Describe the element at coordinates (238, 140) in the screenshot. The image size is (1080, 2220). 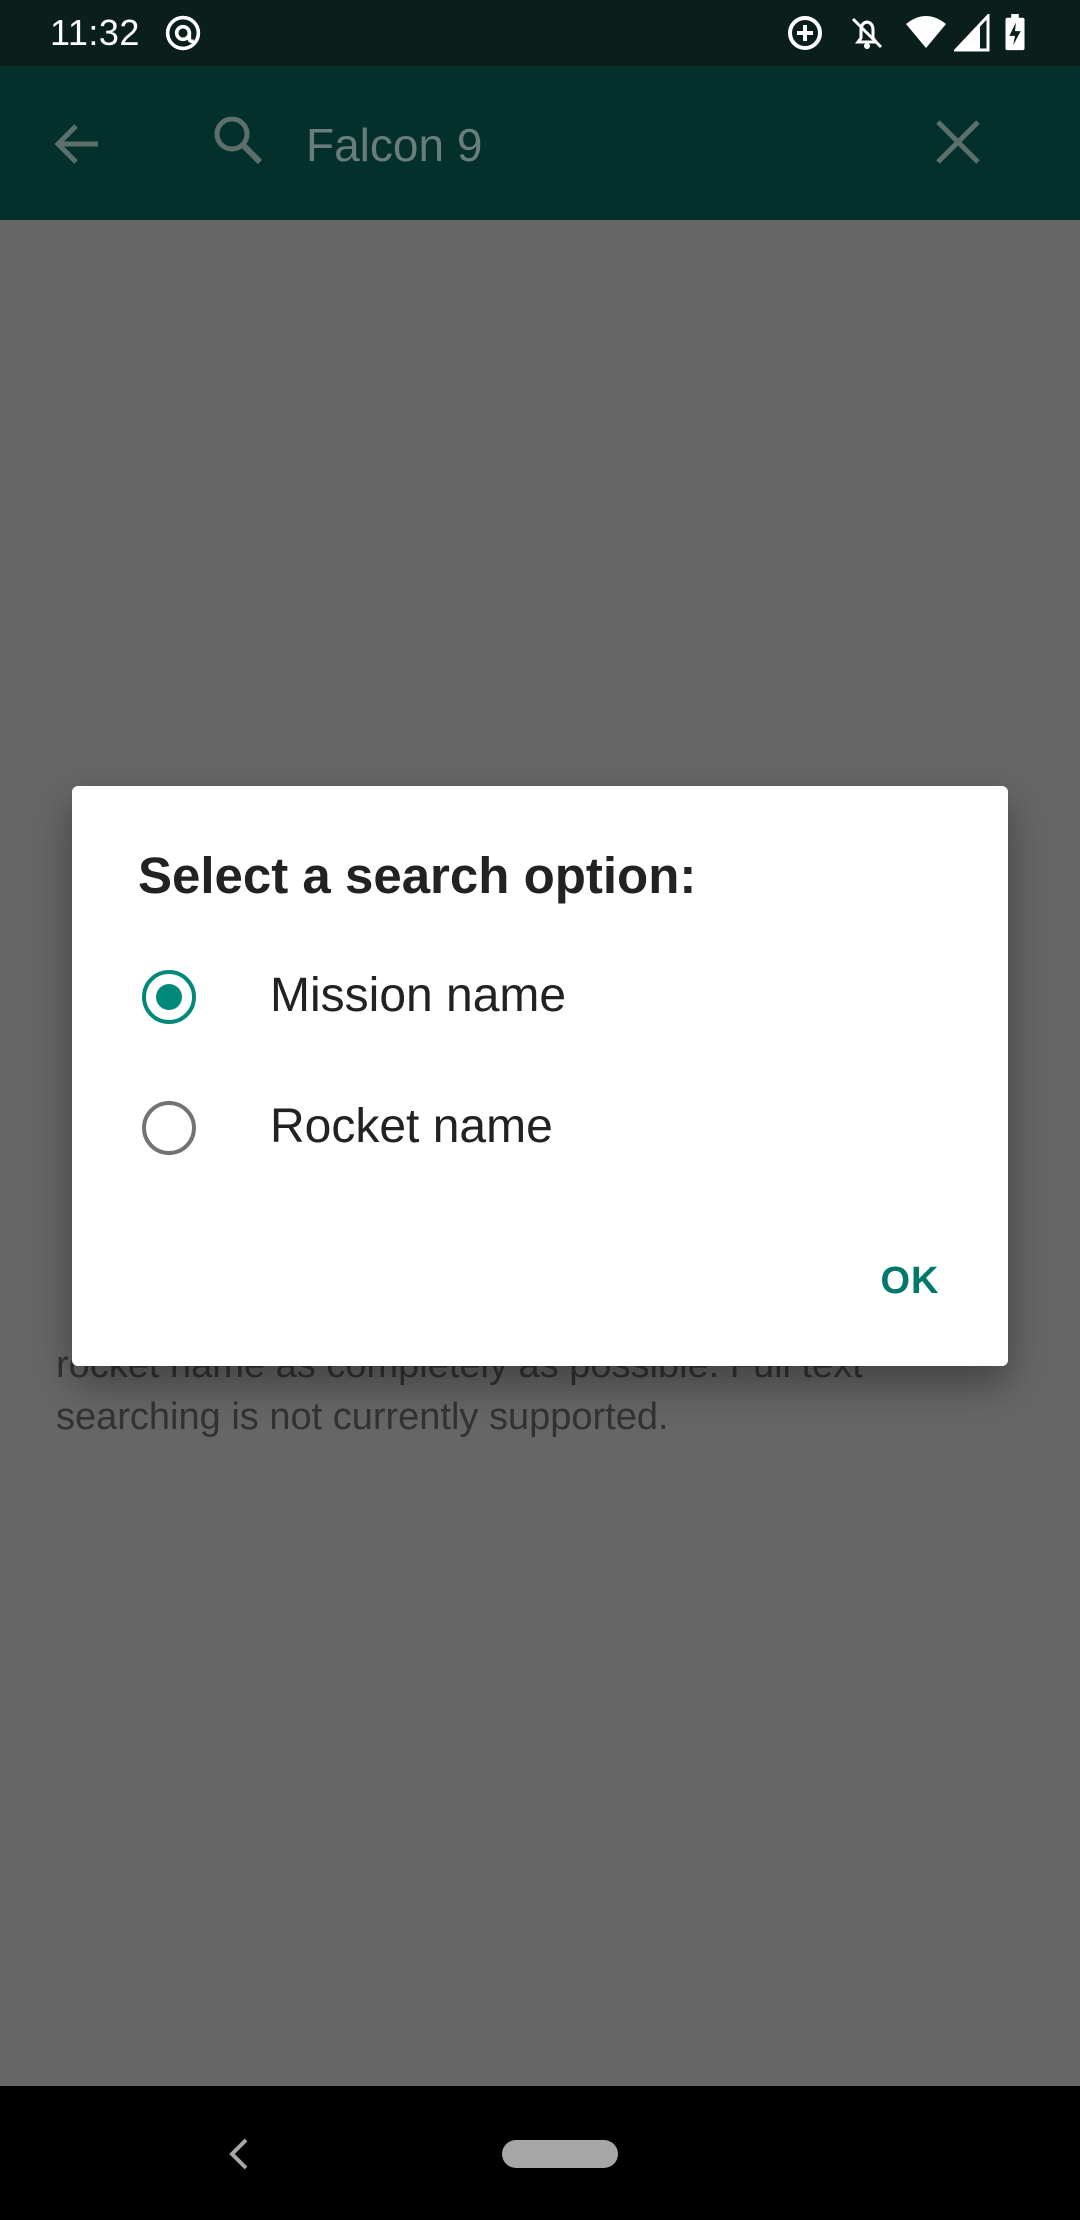
I see `search-icon` at that location.